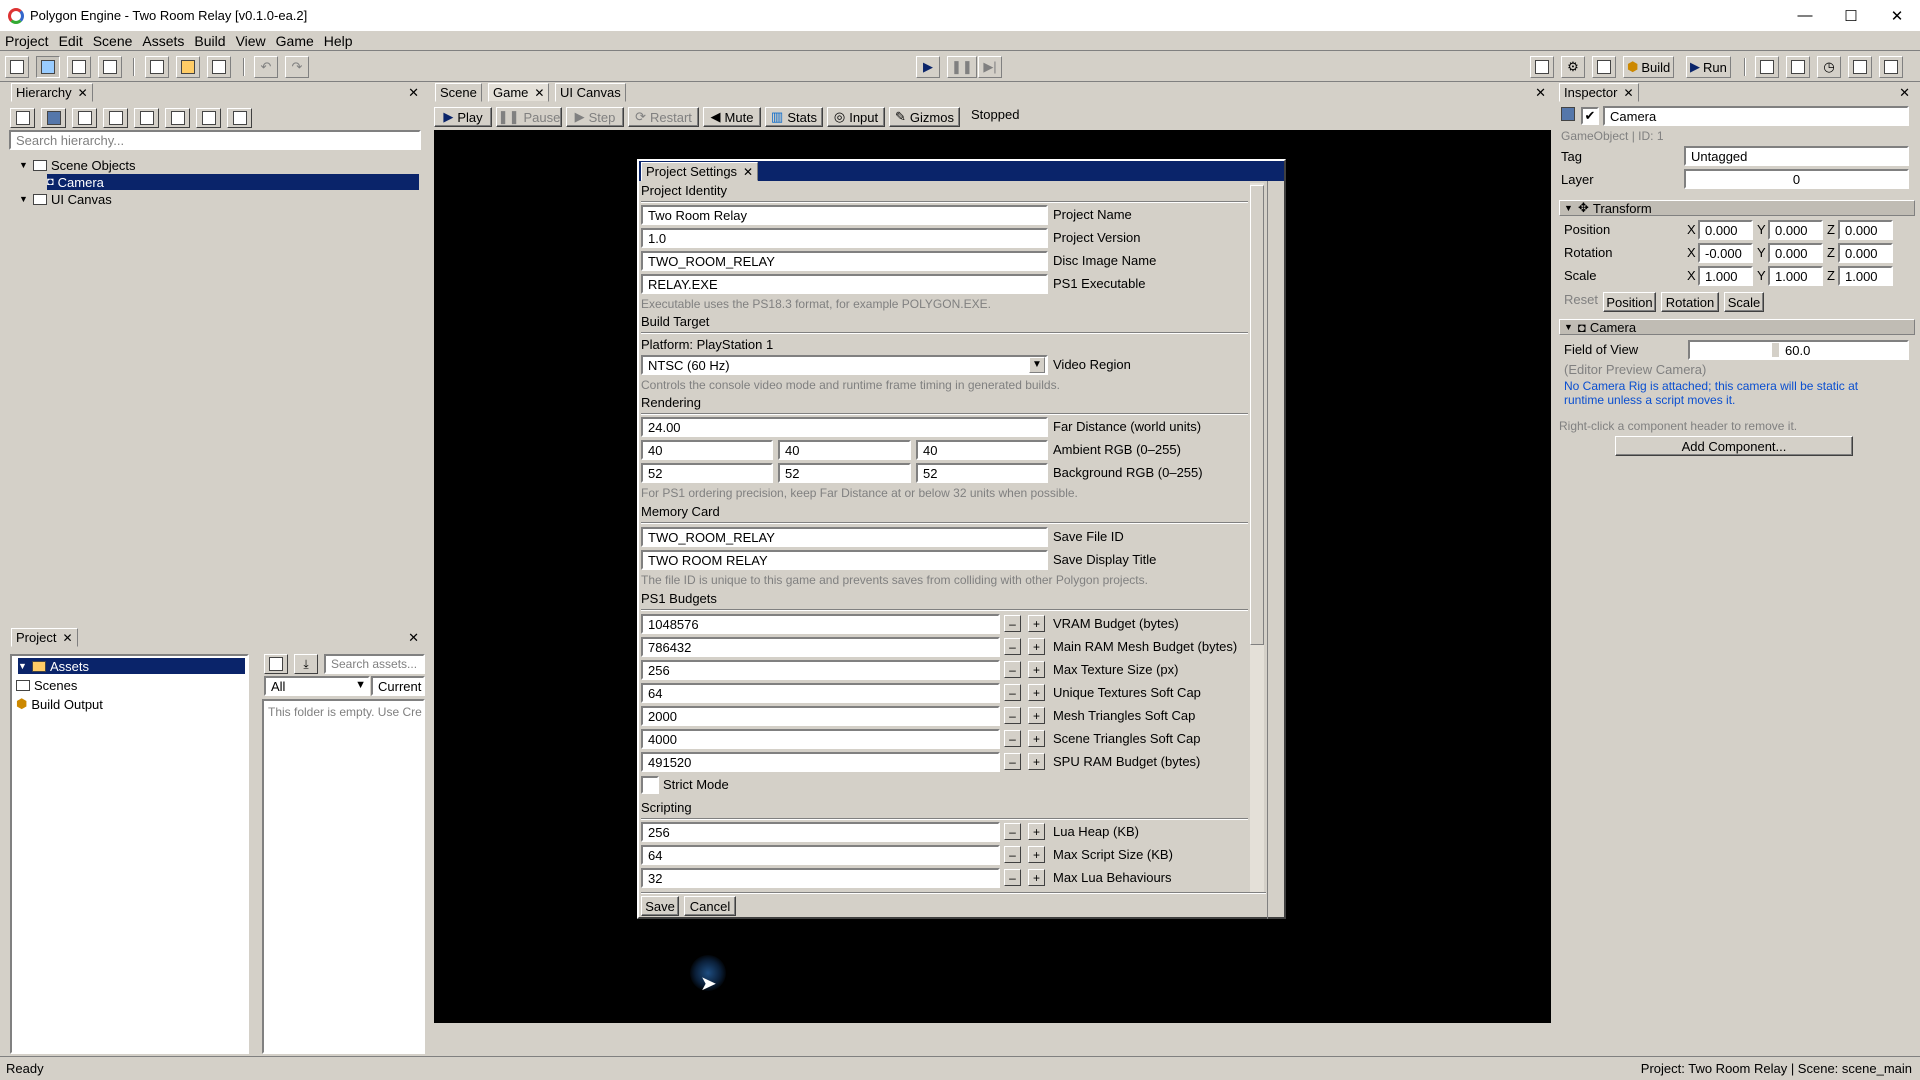 The height and width of the screenshot is (1080, 1920). I want to click on transform-component-header: ▼ ✥ Transform, so click(1737, 208).